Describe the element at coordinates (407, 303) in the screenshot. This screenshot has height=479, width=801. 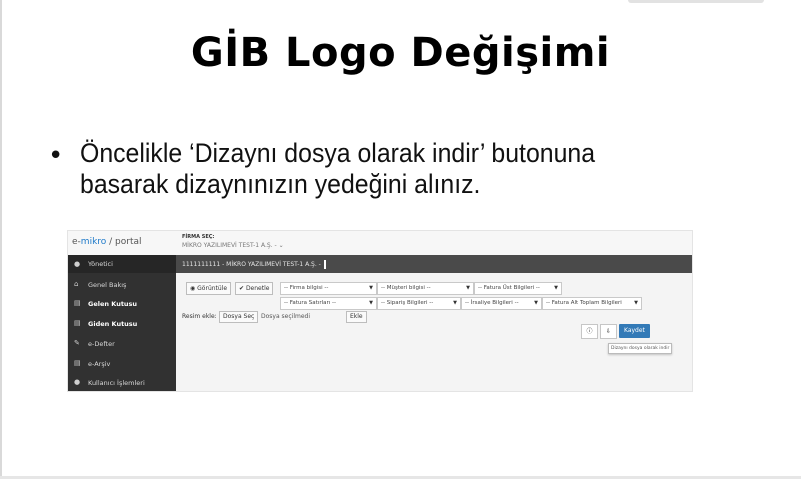
I see `select-value: -- Sipariş Bilgileri --` at that location.